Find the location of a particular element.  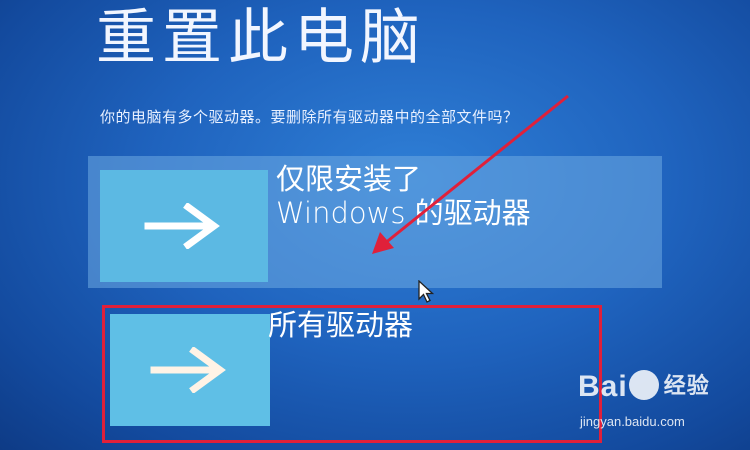

mouse-cursor-icon is located at coordinates (426, 291).